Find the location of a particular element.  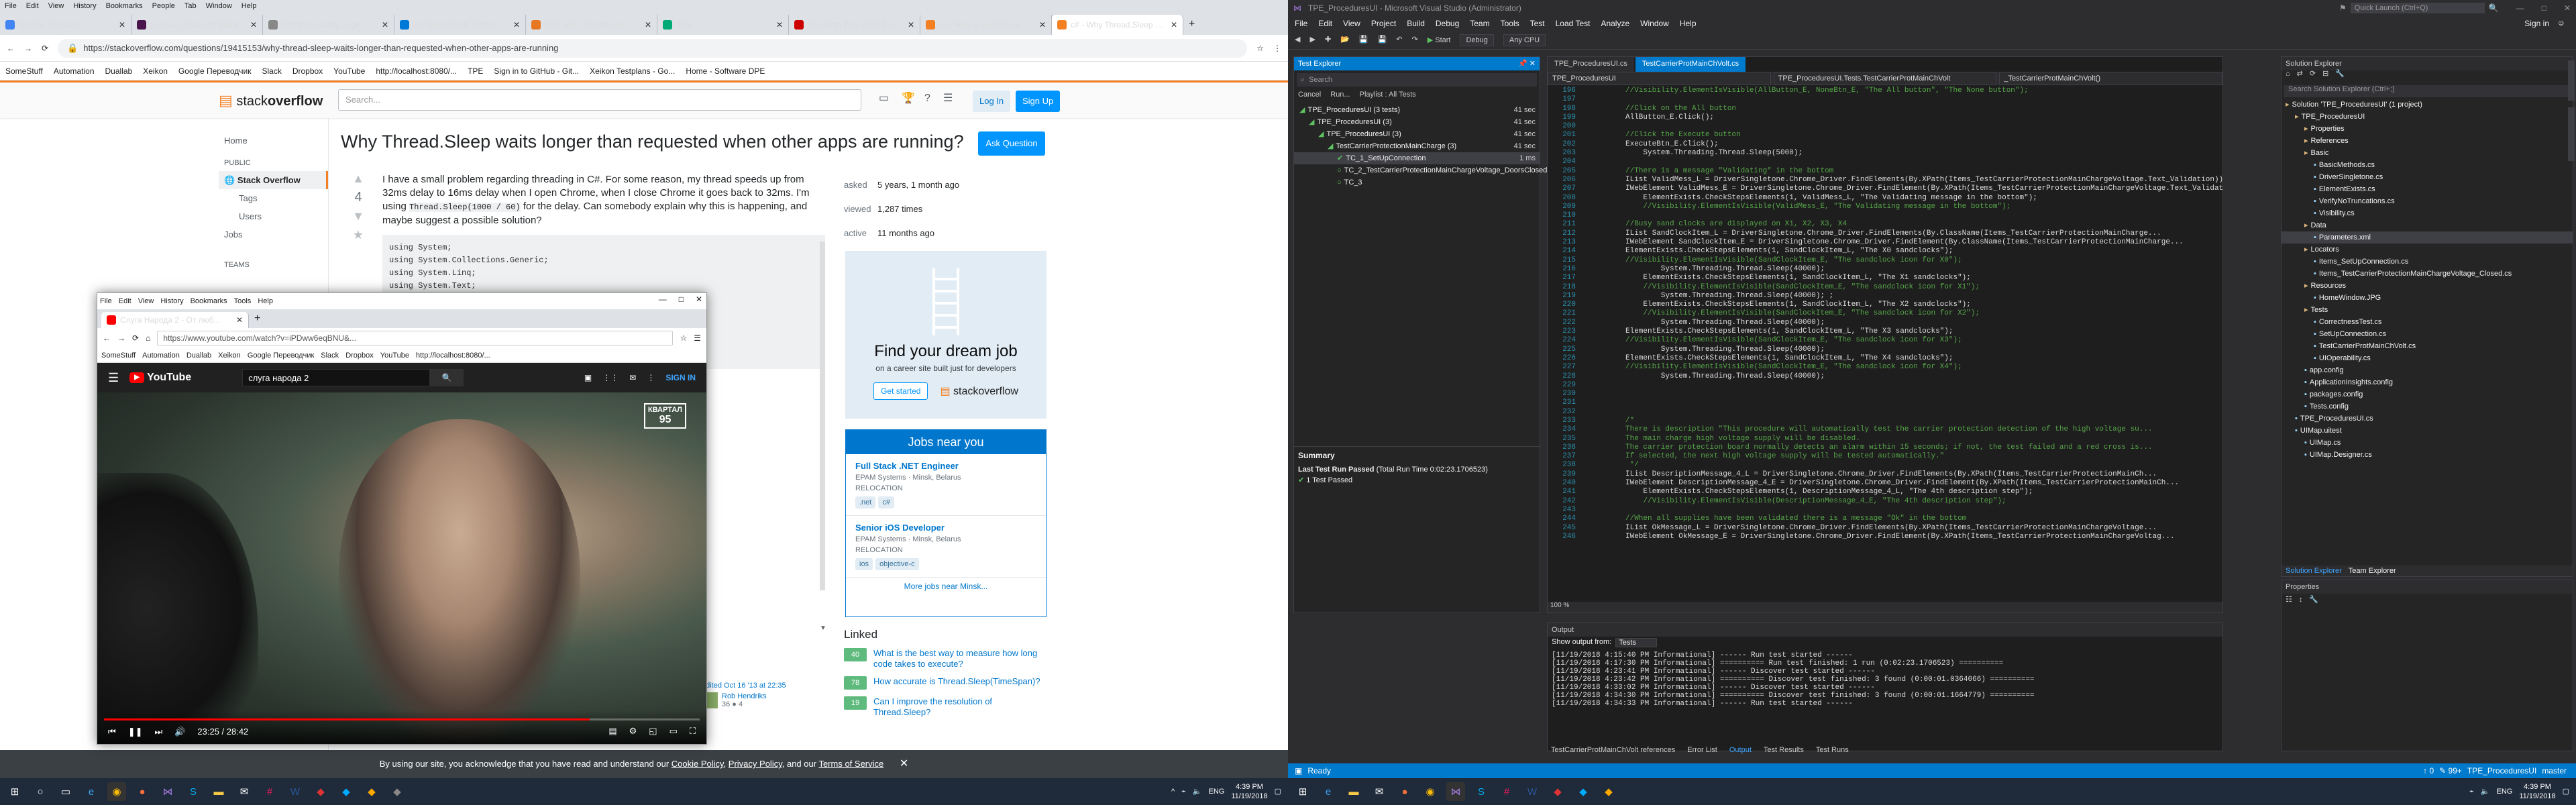

apps-icon: ⋮⋮ is located at coordinates (610, 378).